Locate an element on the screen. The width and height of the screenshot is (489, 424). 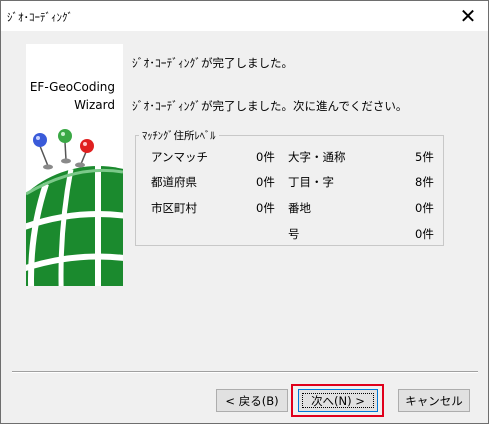
oaza-value: 5件 is located at coordinates (424, 157).